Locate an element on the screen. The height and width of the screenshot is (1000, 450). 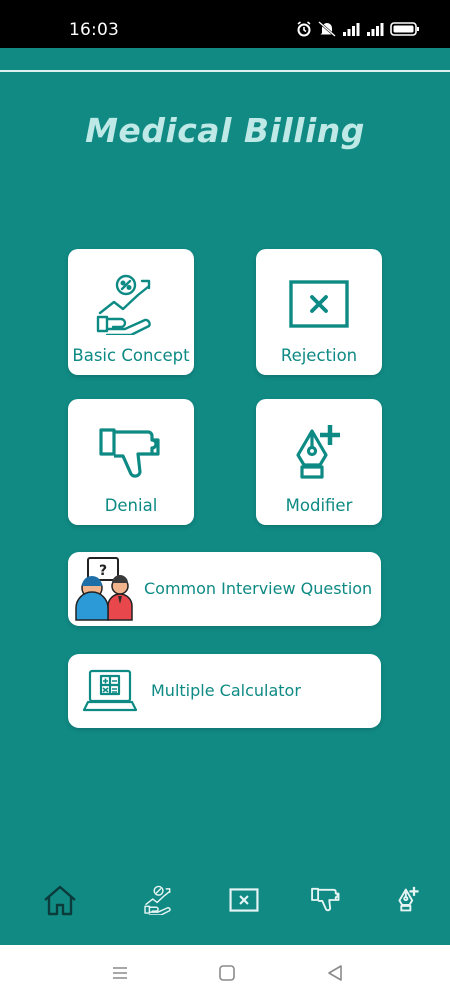
back-icon is located at coordinates (335, 973).